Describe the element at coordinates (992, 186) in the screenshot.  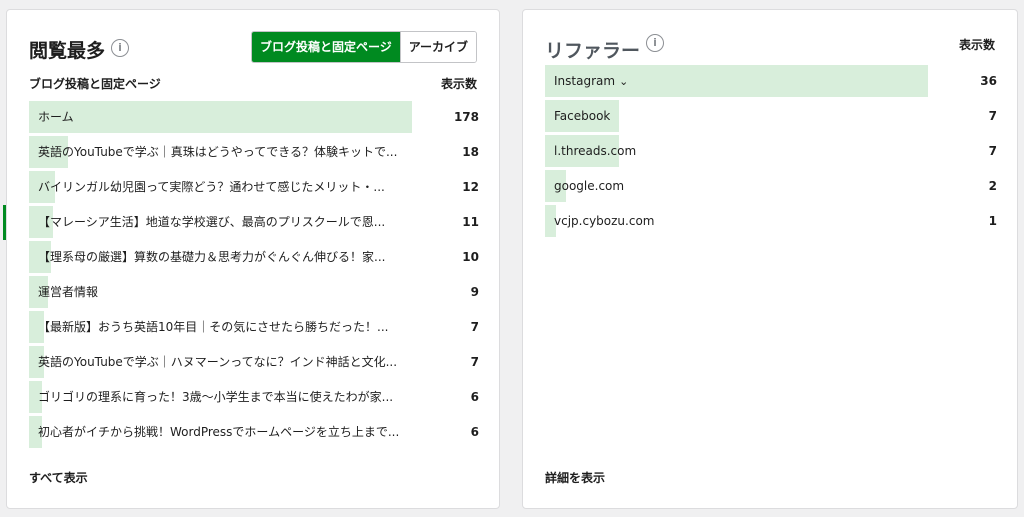
I see `item-views: 2` at that location.